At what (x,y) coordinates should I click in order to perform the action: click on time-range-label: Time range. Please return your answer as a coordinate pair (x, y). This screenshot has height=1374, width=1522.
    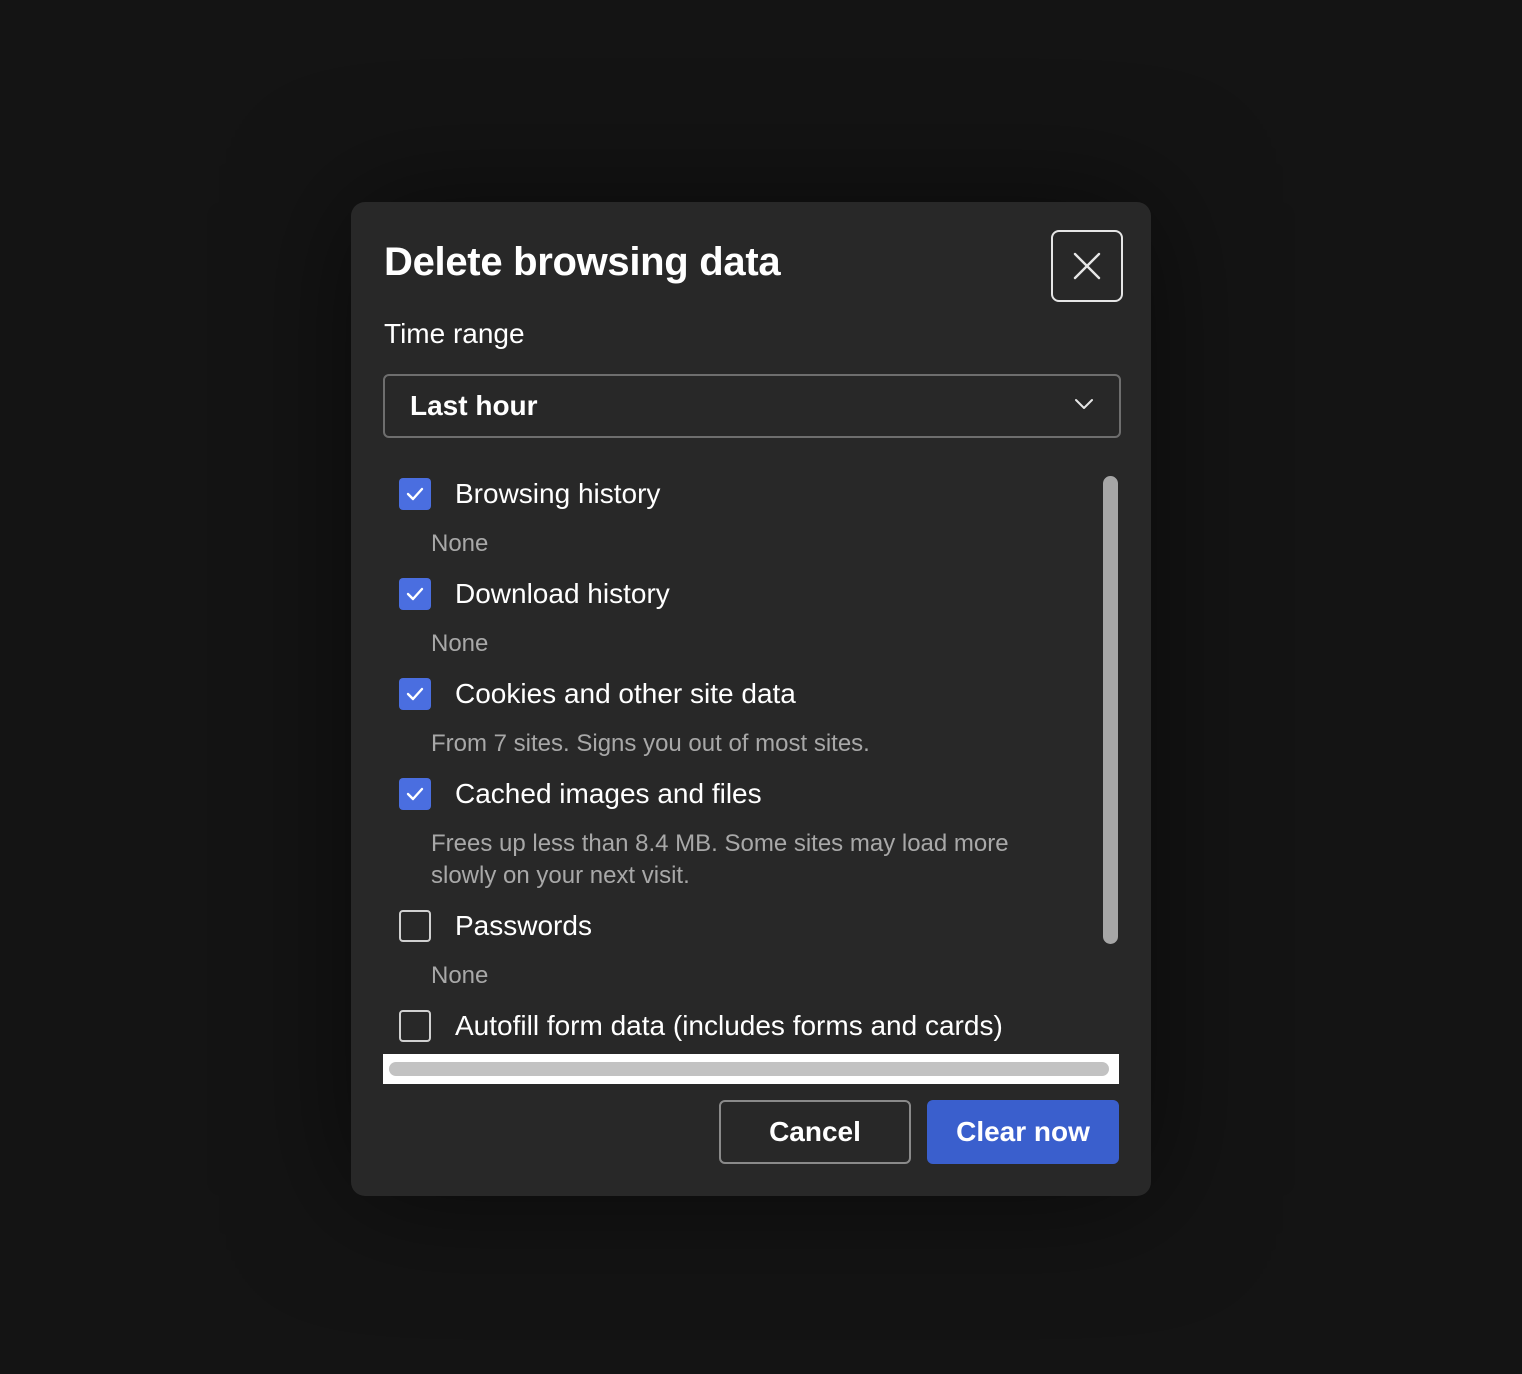
    Looking at the image, I should click on (454, 333).